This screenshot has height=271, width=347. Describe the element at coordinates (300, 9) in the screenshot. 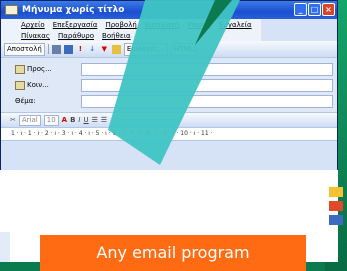

I see `minimize-icon: _` at that location.